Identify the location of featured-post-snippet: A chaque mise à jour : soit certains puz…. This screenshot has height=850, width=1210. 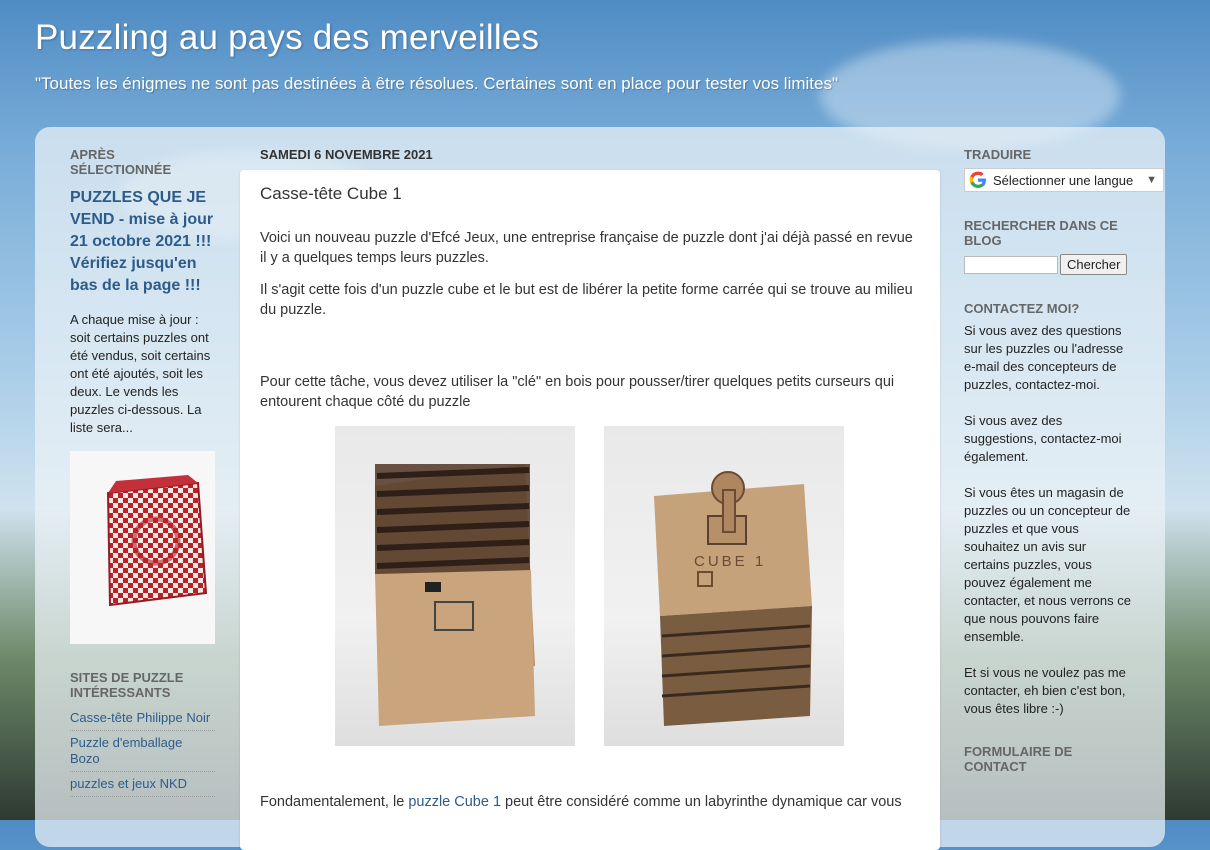
(140, 373).